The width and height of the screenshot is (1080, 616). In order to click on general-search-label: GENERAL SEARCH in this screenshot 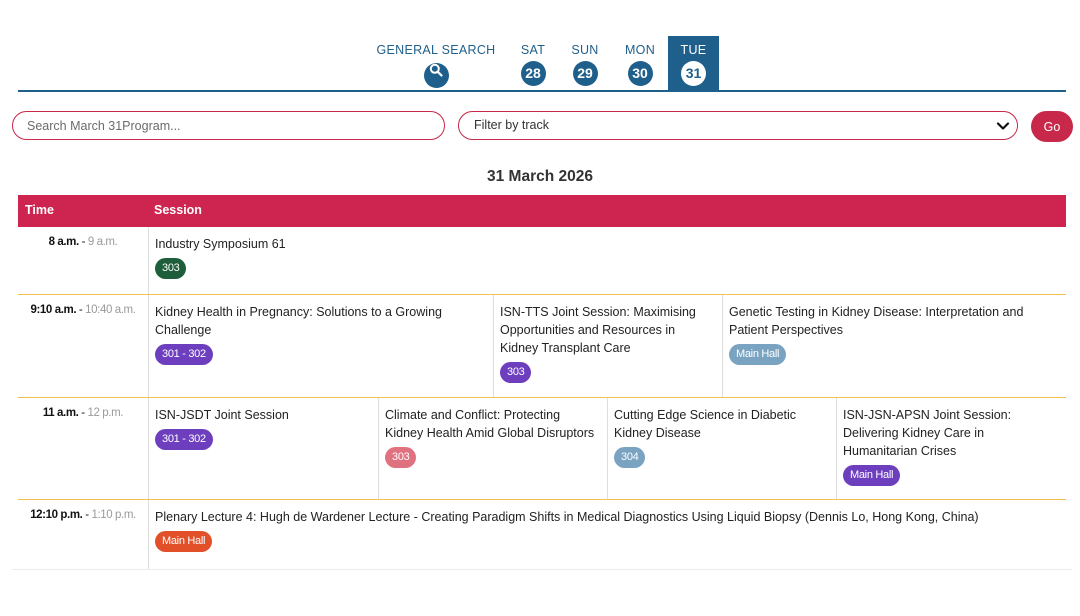, I will do `click(436, 50)`.